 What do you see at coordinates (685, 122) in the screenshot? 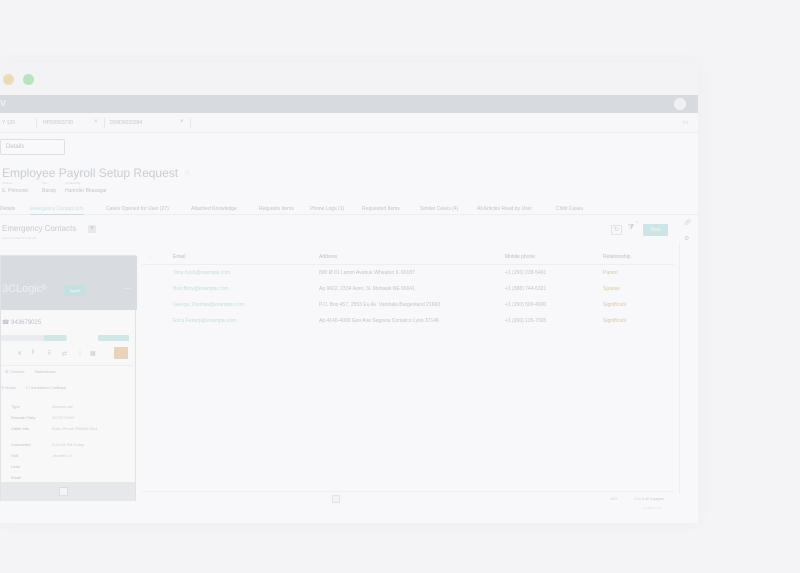
I see `tab-list-icon: ▭` at bounding box center [685, 122].